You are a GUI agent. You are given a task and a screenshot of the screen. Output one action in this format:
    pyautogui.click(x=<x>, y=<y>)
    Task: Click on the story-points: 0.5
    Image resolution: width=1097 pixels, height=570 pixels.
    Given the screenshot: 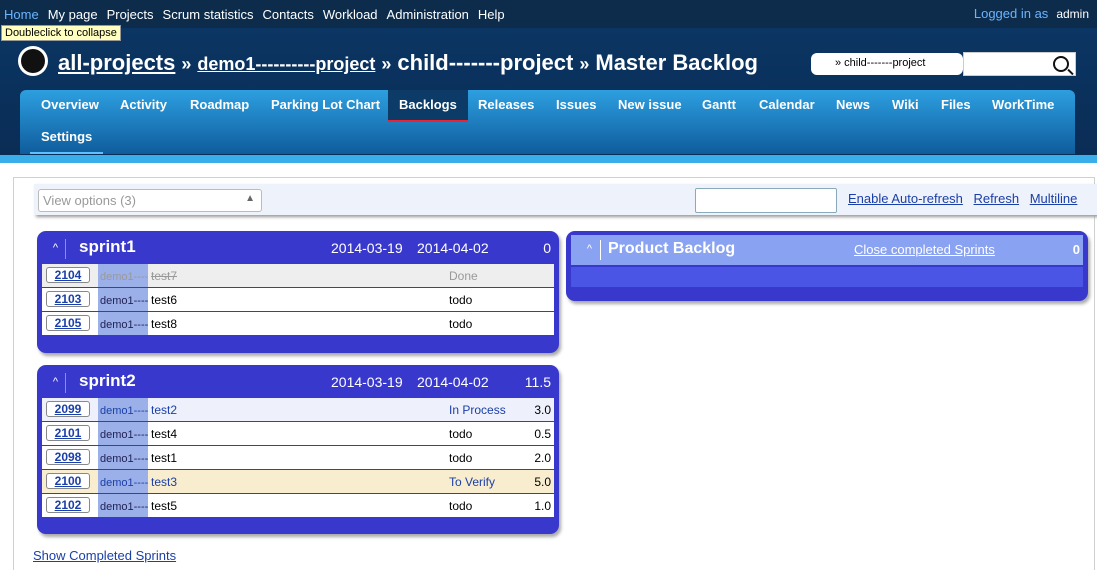 What is the action you would take?
    pyautogui.click(x=542, y=434)
    